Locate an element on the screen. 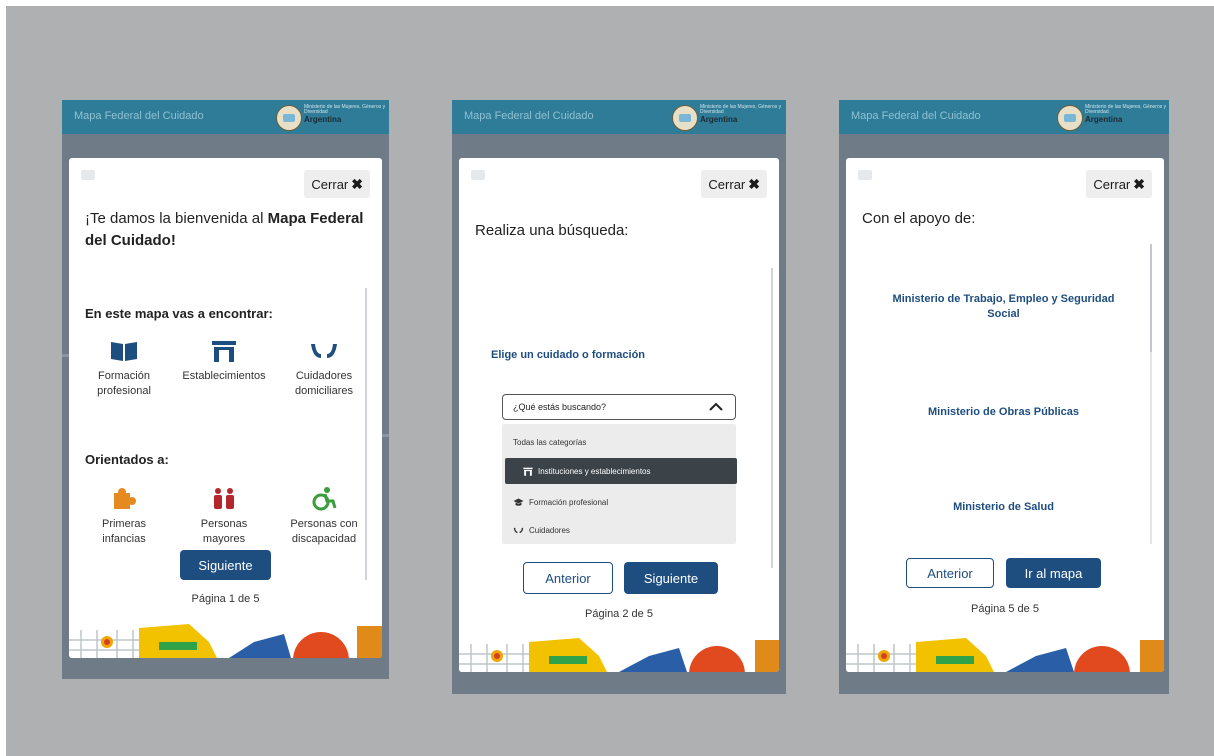 This screenshot has height=756, width=1214. book-icon is located at coordinates (124, 351).